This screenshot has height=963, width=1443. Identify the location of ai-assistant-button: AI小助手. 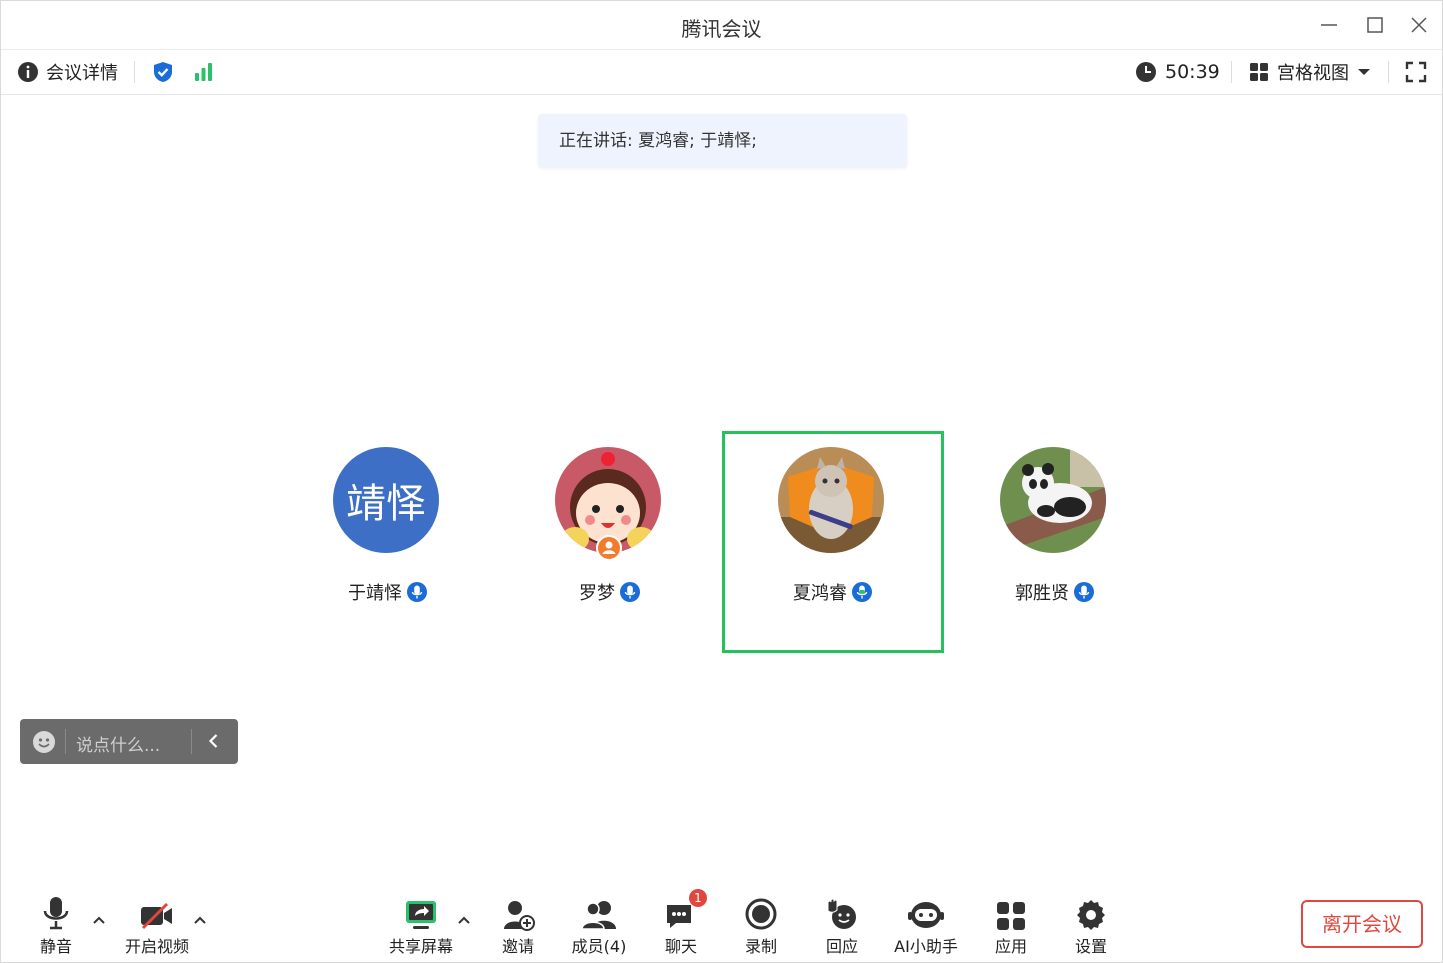
(926, 924).